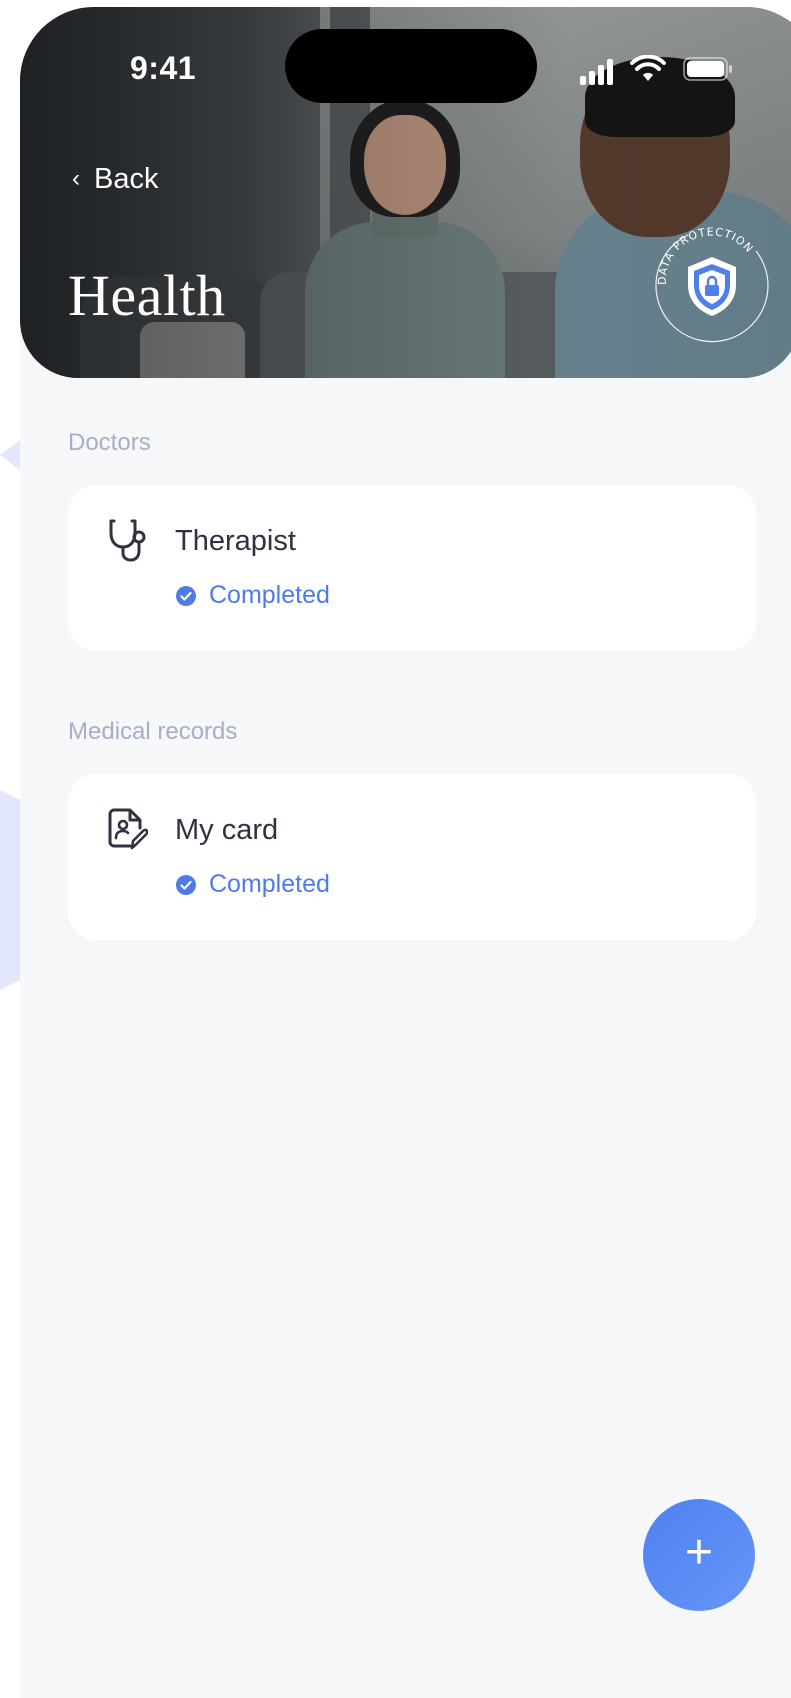  Describe the element at coordinates (109, 442) in the screenshot. I see `section-label-doctors: Doctors` at that location.